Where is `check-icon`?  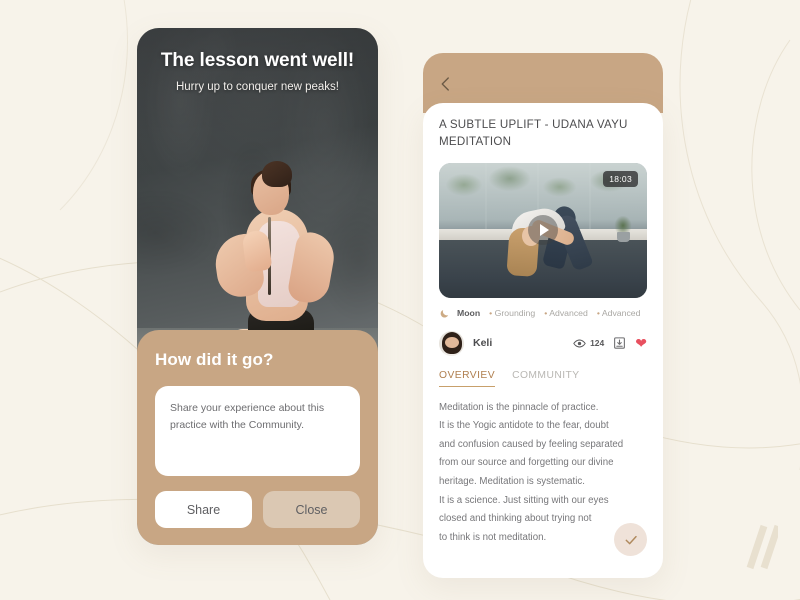
check-icon is located at coordinates (630, 539).